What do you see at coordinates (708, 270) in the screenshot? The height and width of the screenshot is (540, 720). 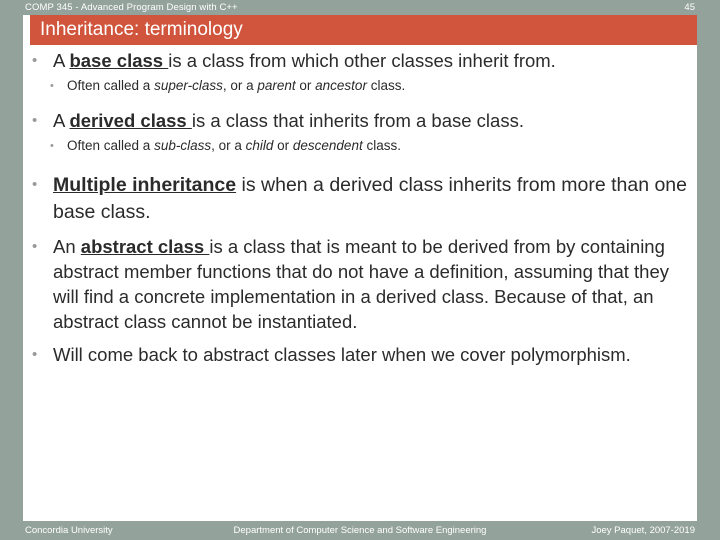 I see `right-margin-band` at bounding box center [708, 270].